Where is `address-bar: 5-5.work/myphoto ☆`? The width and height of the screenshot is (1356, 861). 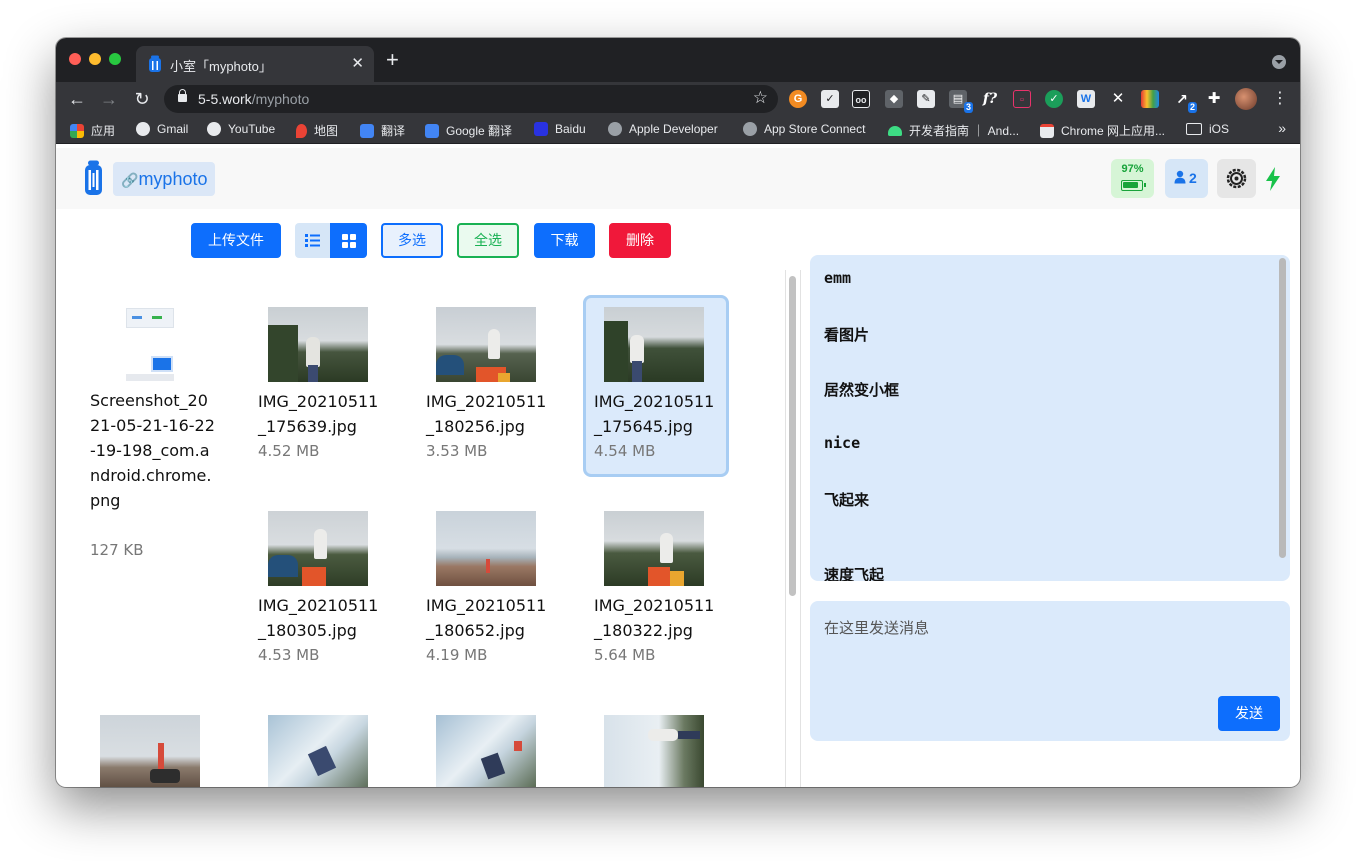 address-bar: 5-5.work/myphoto ☆ is located at coordinates (471, 99).